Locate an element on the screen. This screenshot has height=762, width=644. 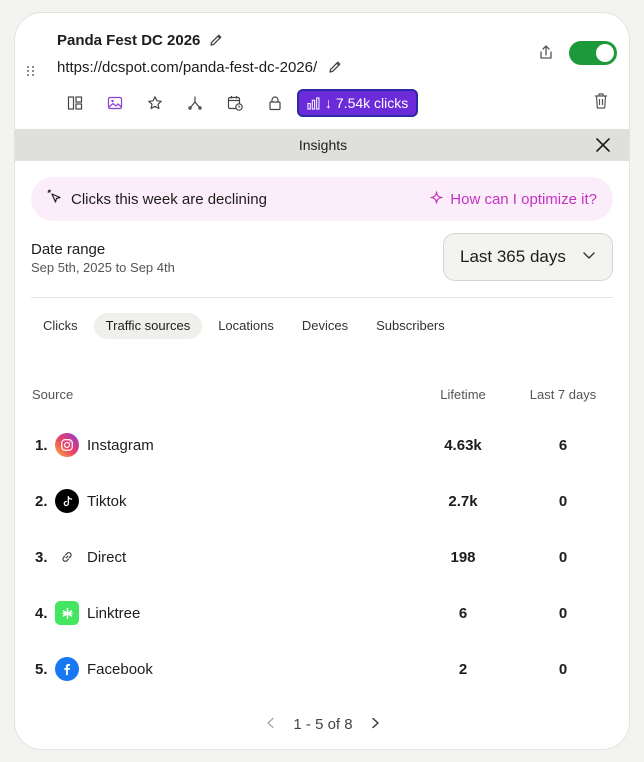
date-range-label: Date range is located at coordinates (68, 249).